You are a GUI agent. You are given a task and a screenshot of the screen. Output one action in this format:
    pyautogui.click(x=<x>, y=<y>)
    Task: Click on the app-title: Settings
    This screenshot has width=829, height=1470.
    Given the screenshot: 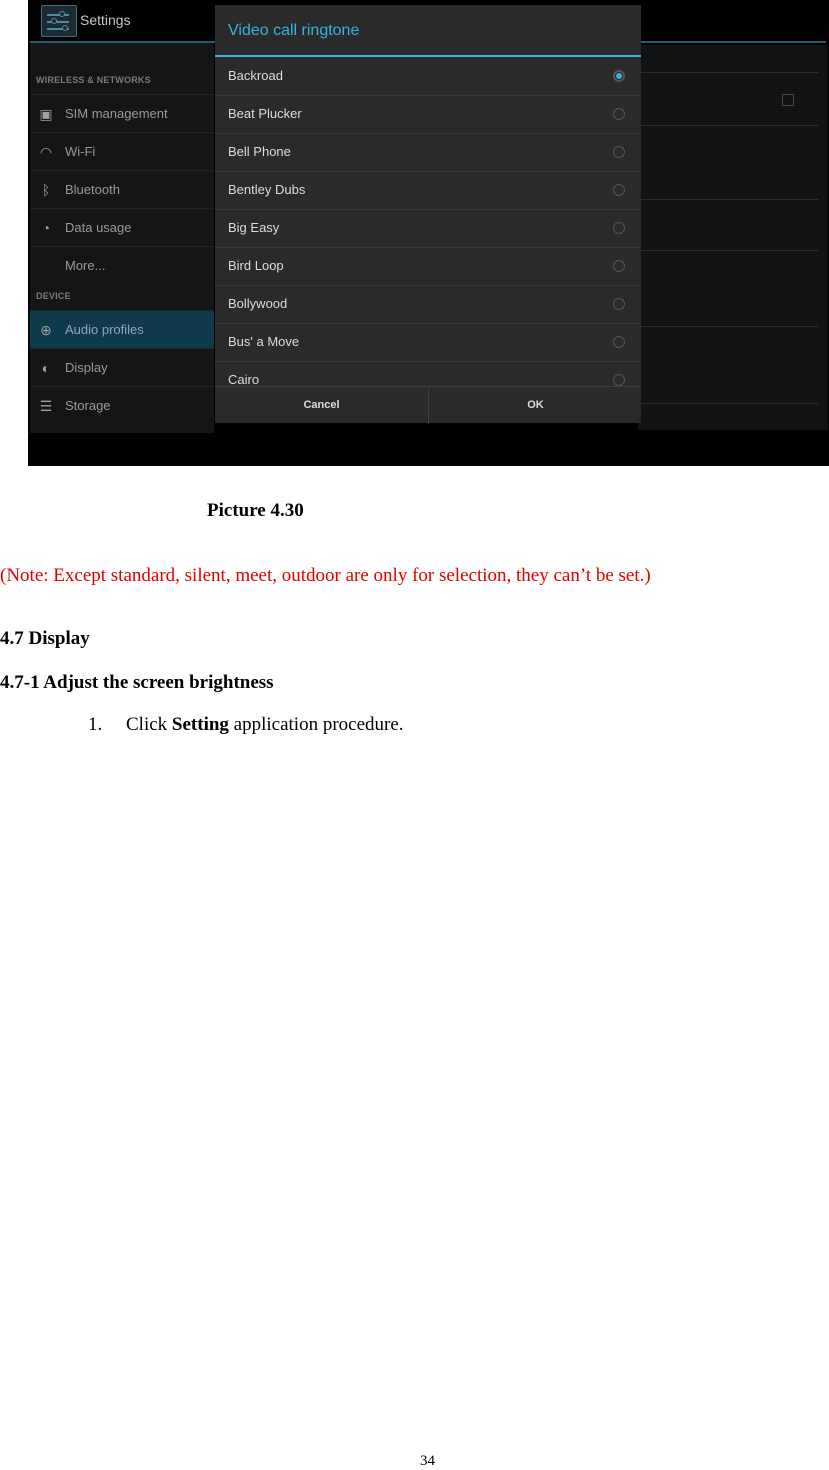 What is the action you would take?
    pyautogui.click(x=105, y=20)
    